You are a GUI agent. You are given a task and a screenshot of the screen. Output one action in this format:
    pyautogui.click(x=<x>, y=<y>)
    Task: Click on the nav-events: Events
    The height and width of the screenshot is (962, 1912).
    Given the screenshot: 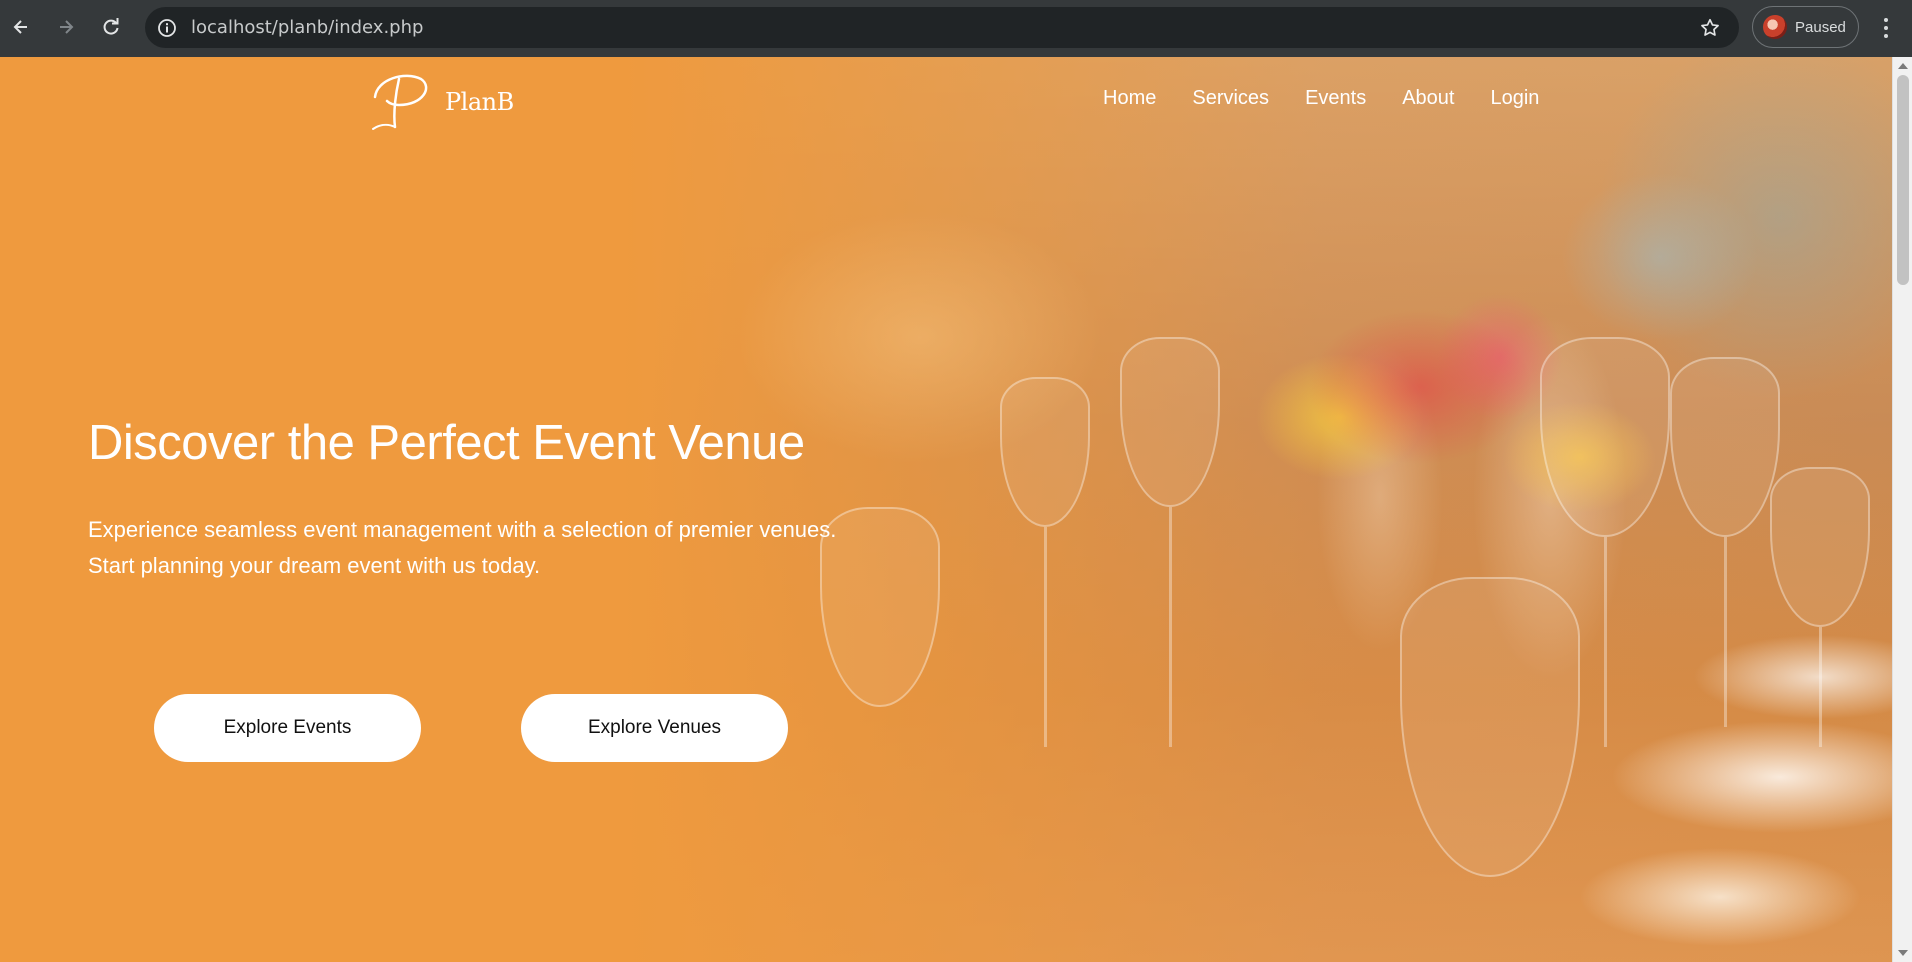 What is the action you would take?
    pyautogui.click(x=1335, y=98)
    